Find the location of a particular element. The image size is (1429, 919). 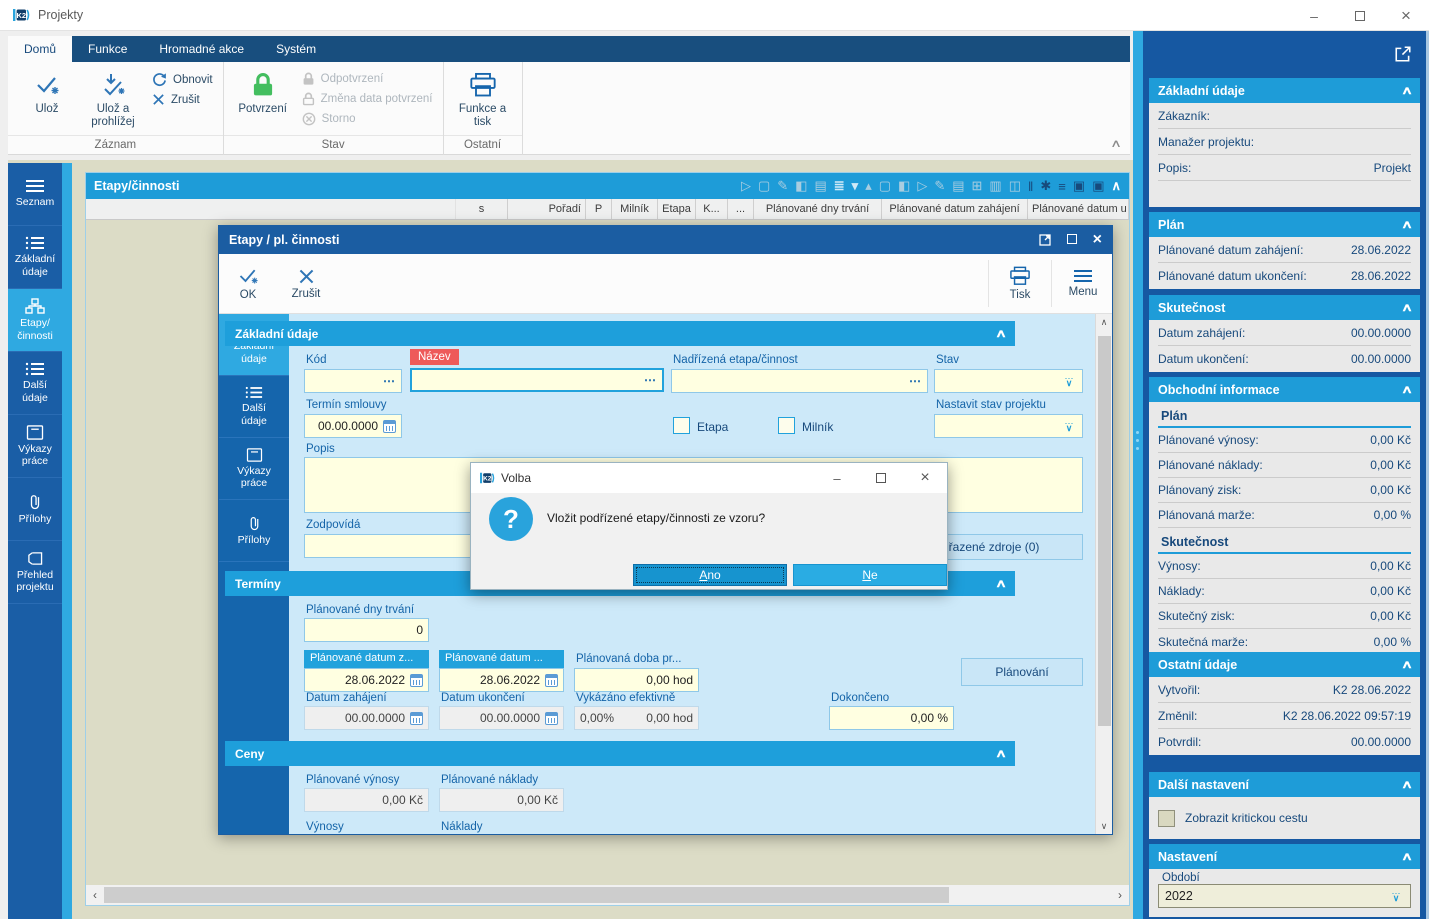

settings-gear-icon: ✱ is located at coordinates (1045, 186).